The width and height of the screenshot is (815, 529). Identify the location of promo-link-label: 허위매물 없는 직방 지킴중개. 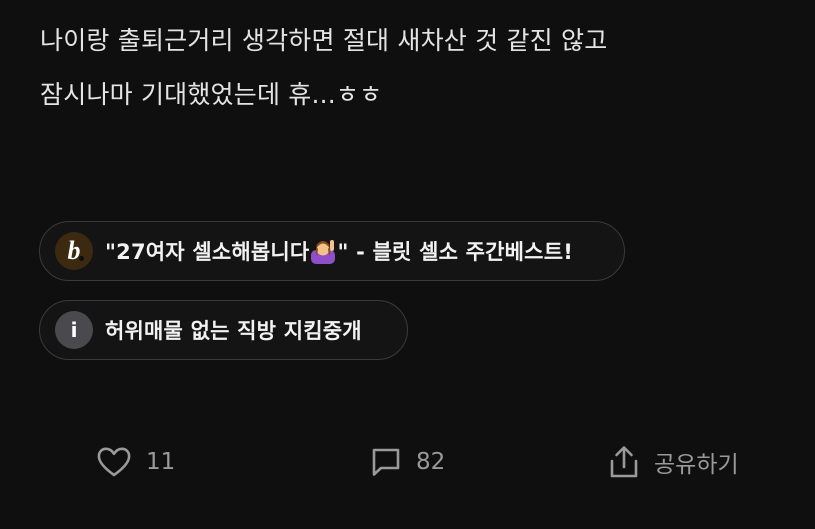
(233, 331).